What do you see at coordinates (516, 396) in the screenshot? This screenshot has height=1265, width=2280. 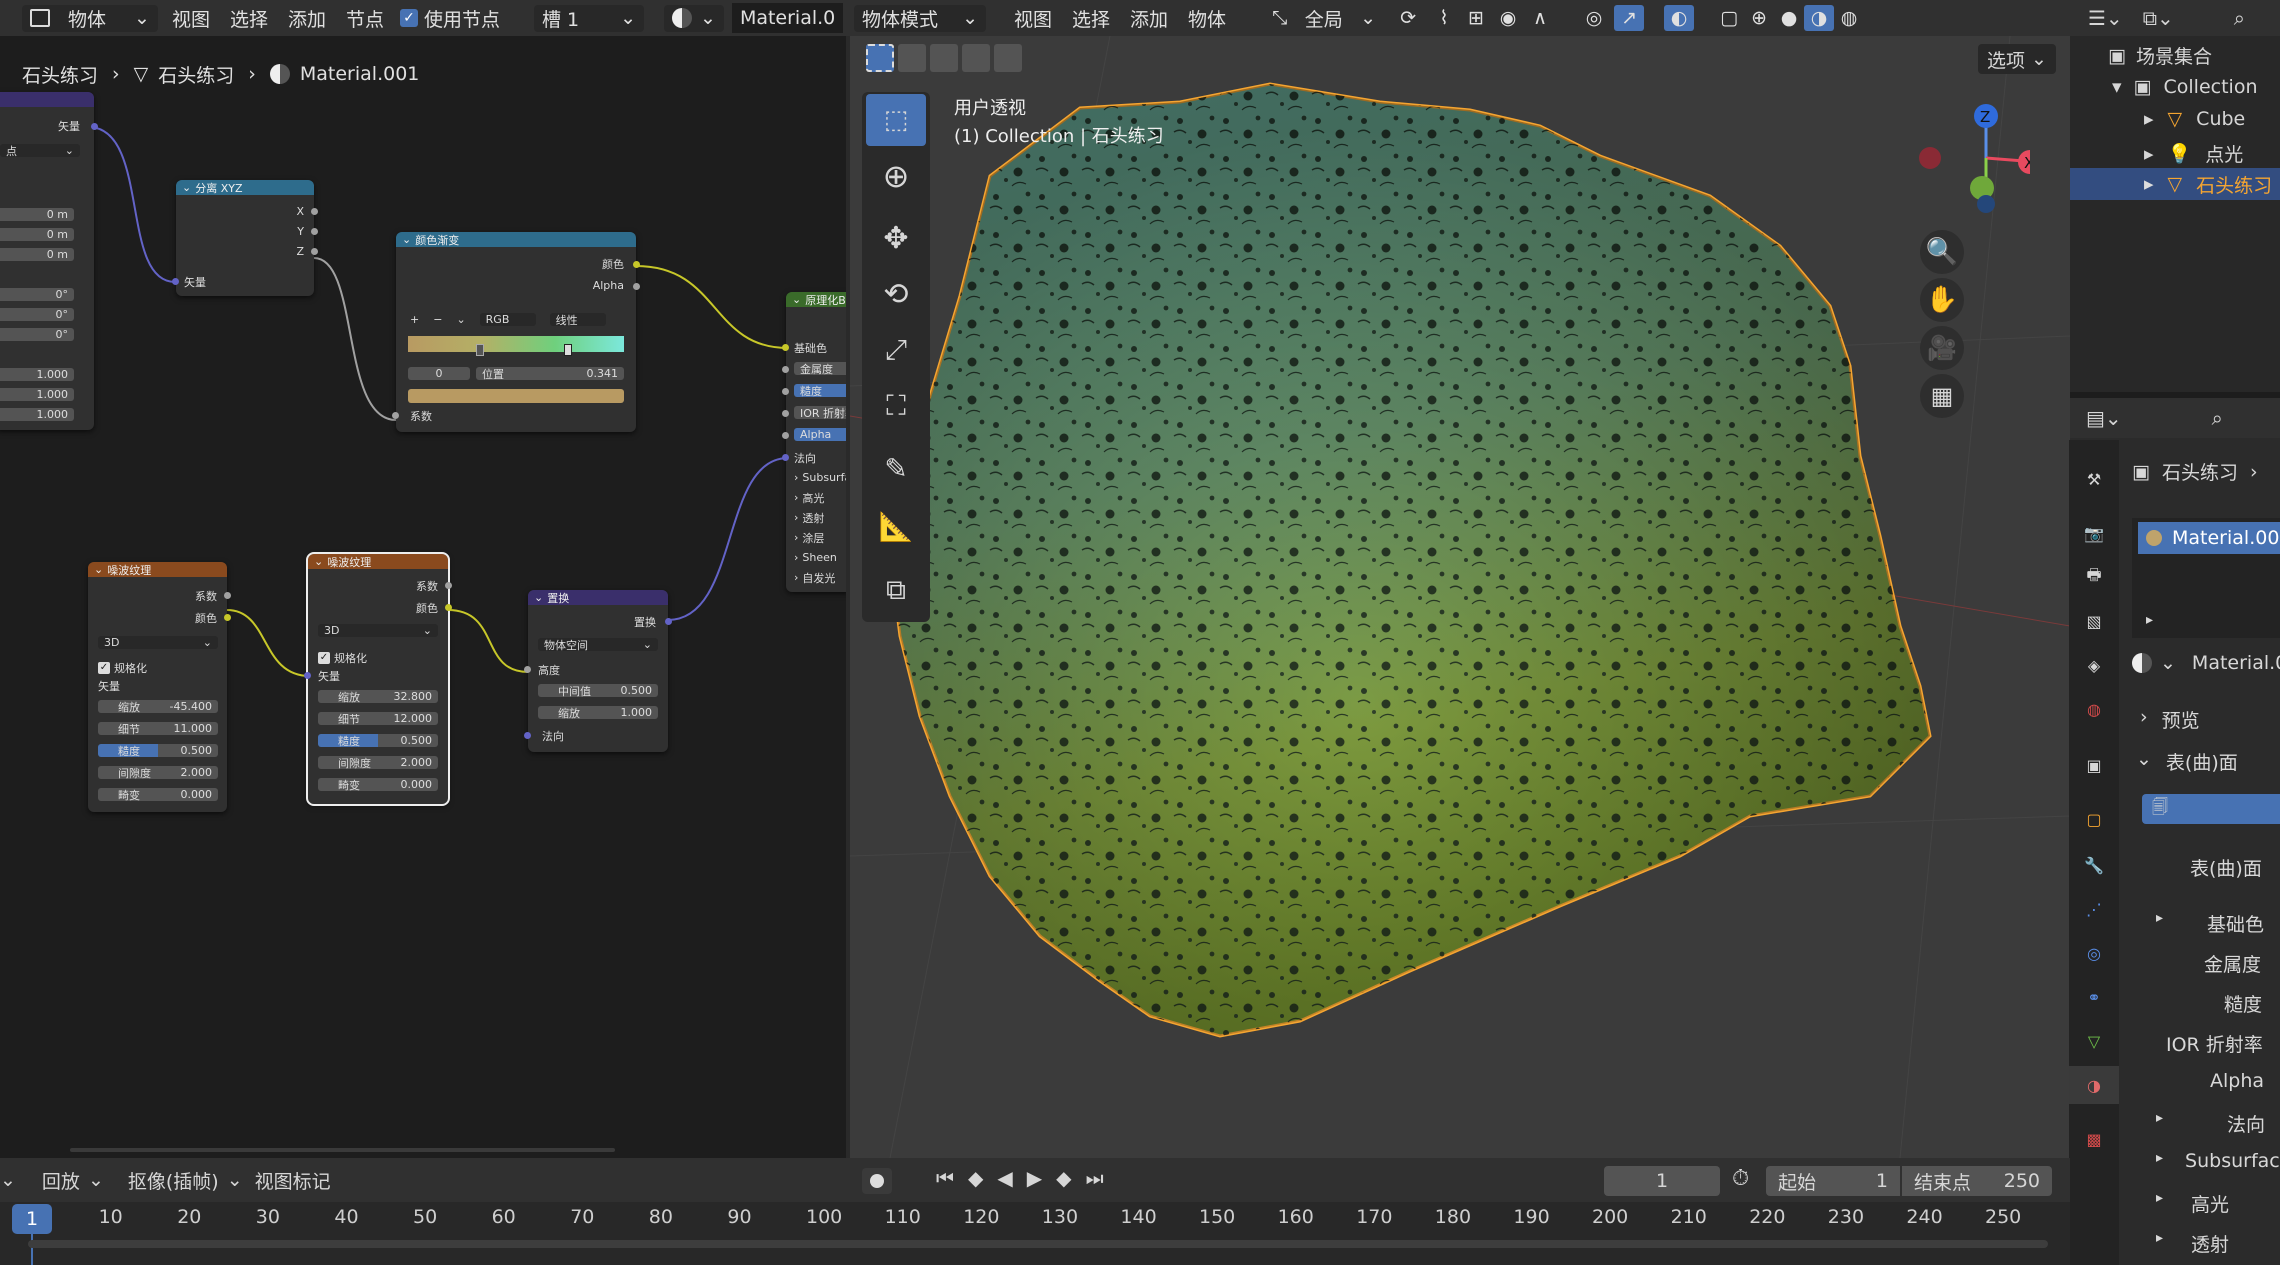 I see `stop-color-swatch` at bounding box center [516, 396].